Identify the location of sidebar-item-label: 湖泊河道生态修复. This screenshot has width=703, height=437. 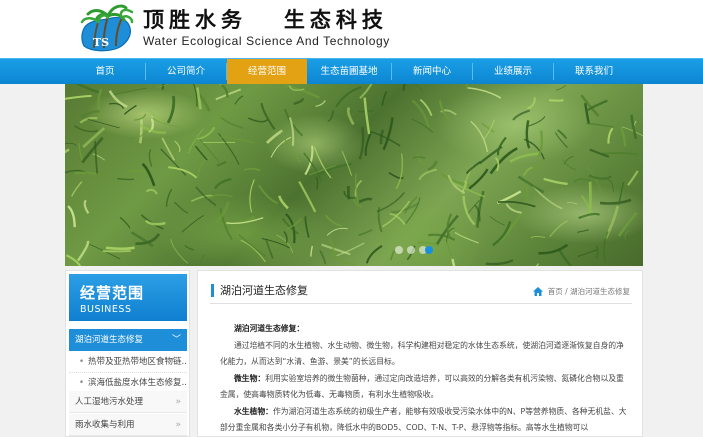
(109, 340).